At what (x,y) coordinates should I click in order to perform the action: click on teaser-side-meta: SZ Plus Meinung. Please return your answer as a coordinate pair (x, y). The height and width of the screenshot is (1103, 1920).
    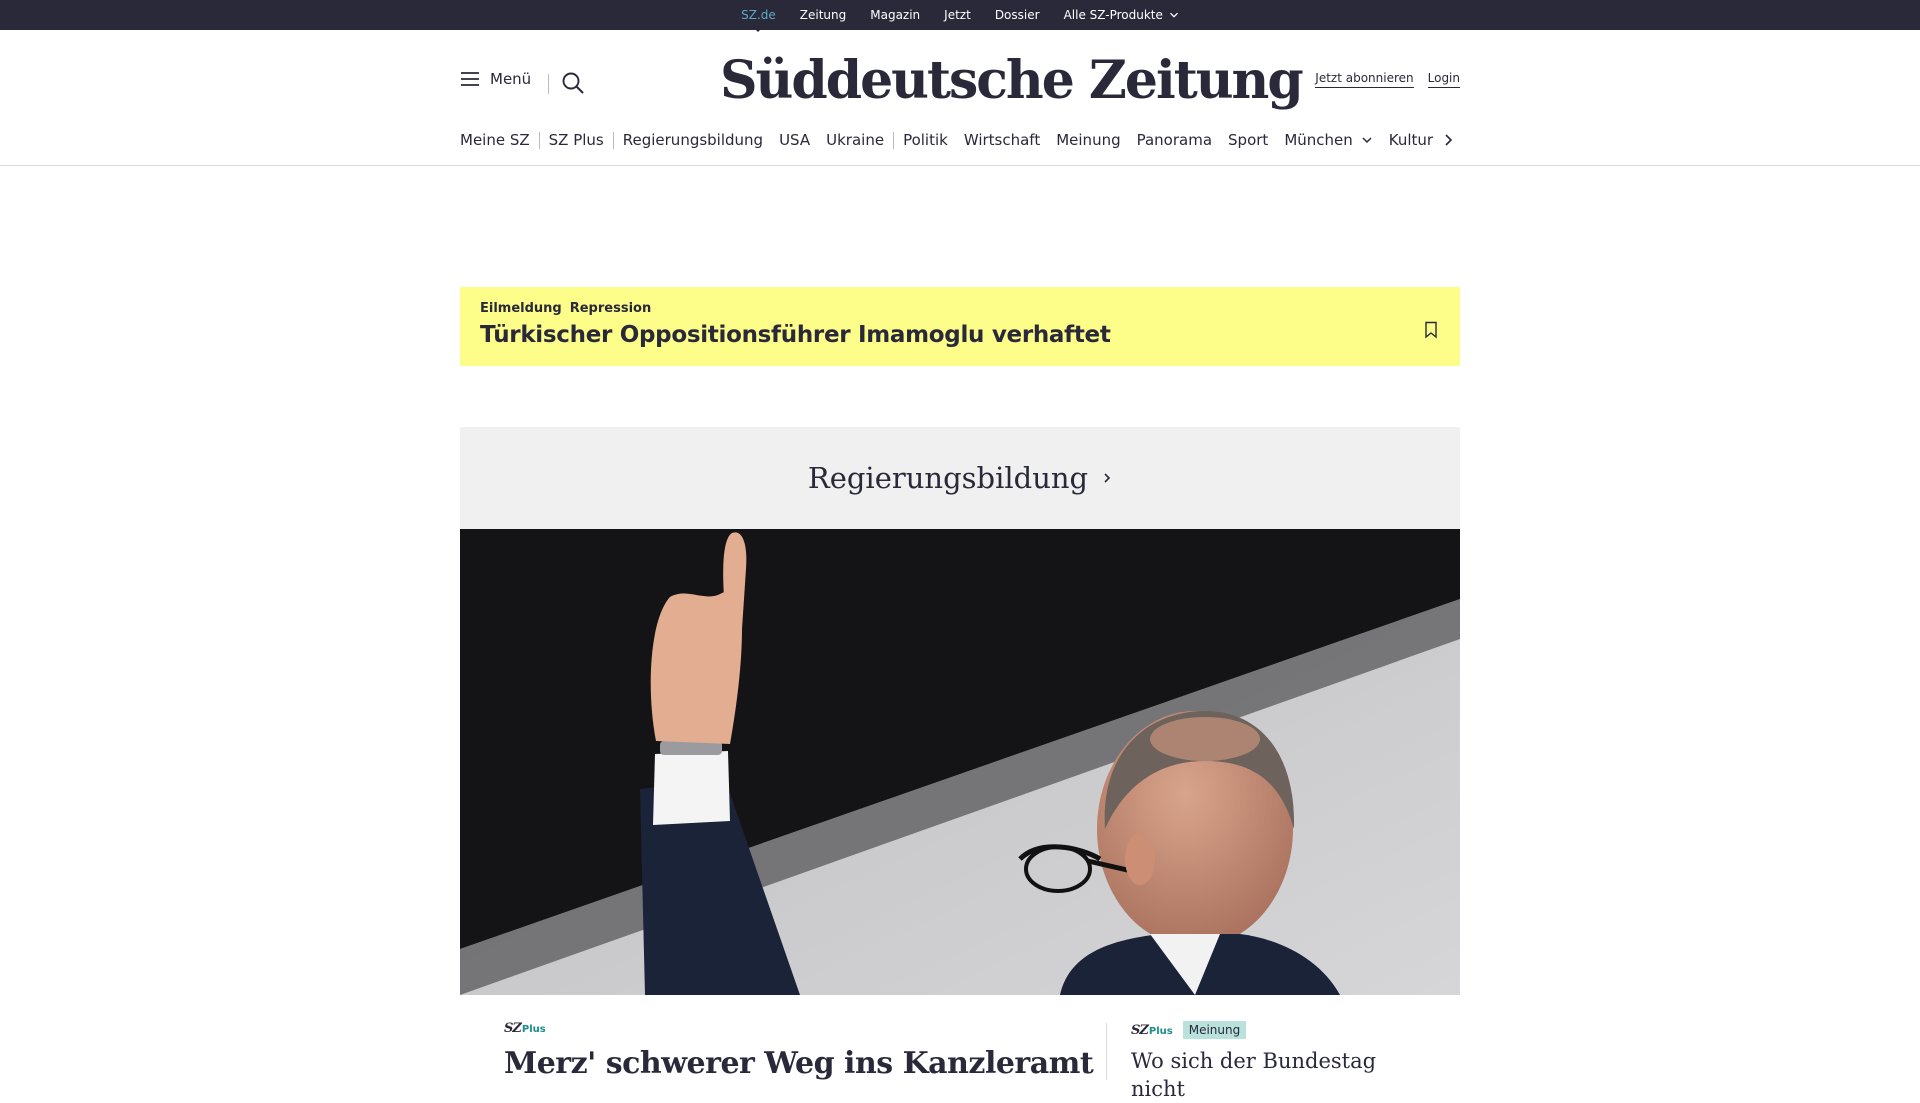
    Looking at the image, I should click on (1281, 1030).